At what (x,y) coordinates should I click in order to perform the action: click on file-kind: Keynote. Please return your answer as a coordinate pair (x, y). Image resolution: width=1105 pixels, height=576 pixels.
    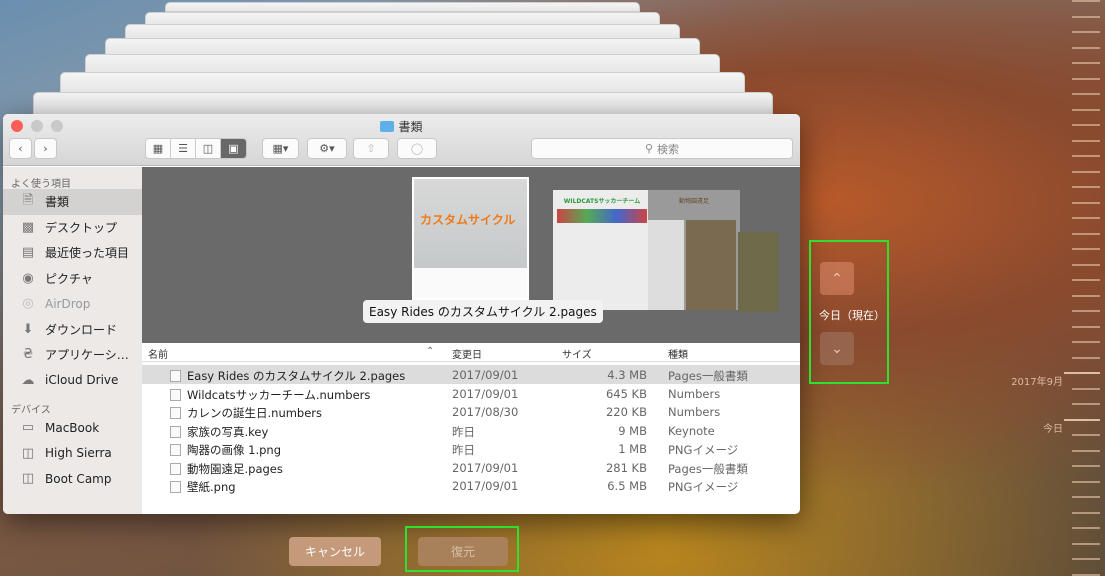
    Looking at the image, I should click on (691, 430).